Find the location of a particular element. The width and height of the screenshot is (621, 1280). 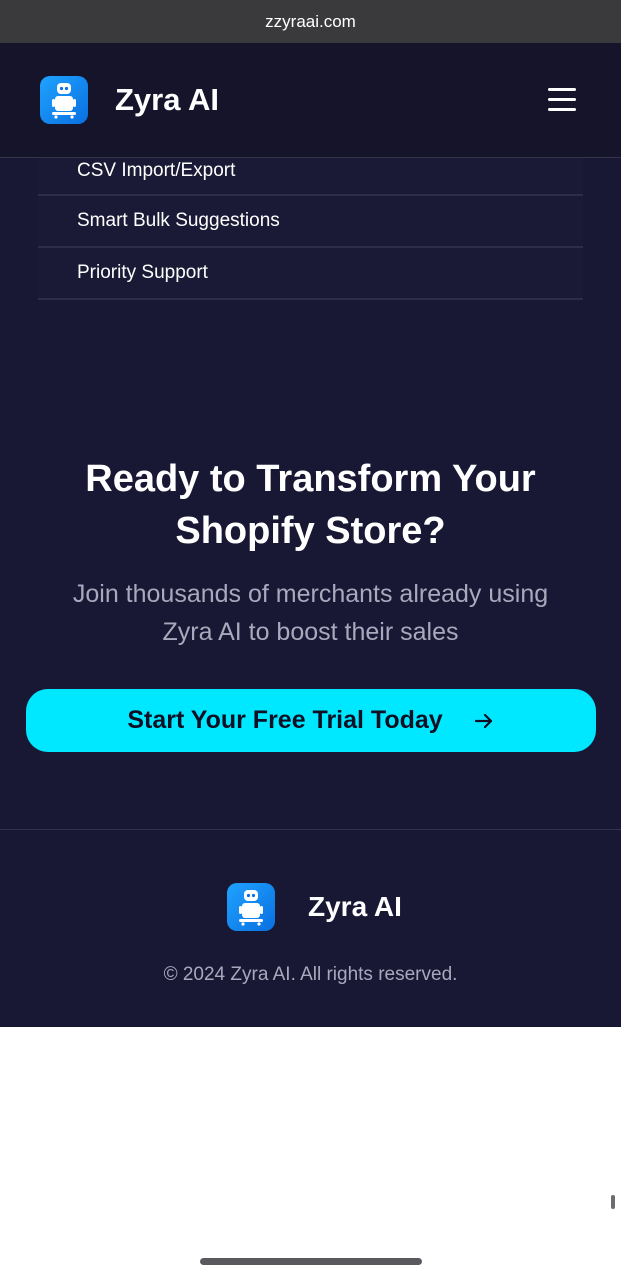

start-free-trial-label: Start Your Free Trial Today is located at coordinates (285, 720).